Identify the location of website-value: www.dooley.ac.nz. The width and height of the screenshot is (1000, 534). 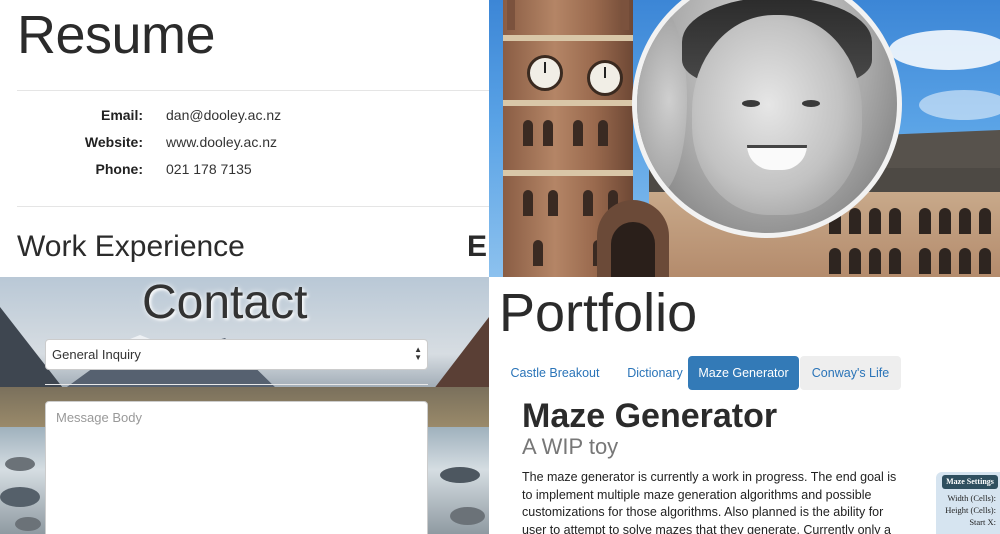
(221, 142).